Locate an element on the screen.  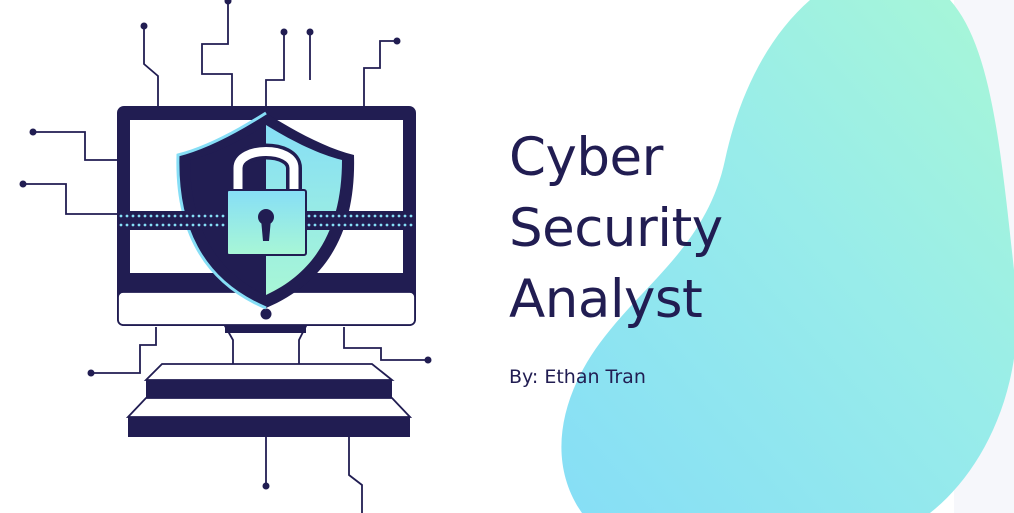
slide-title: Cyber Security Analyst is located at coordinates (674, 228).